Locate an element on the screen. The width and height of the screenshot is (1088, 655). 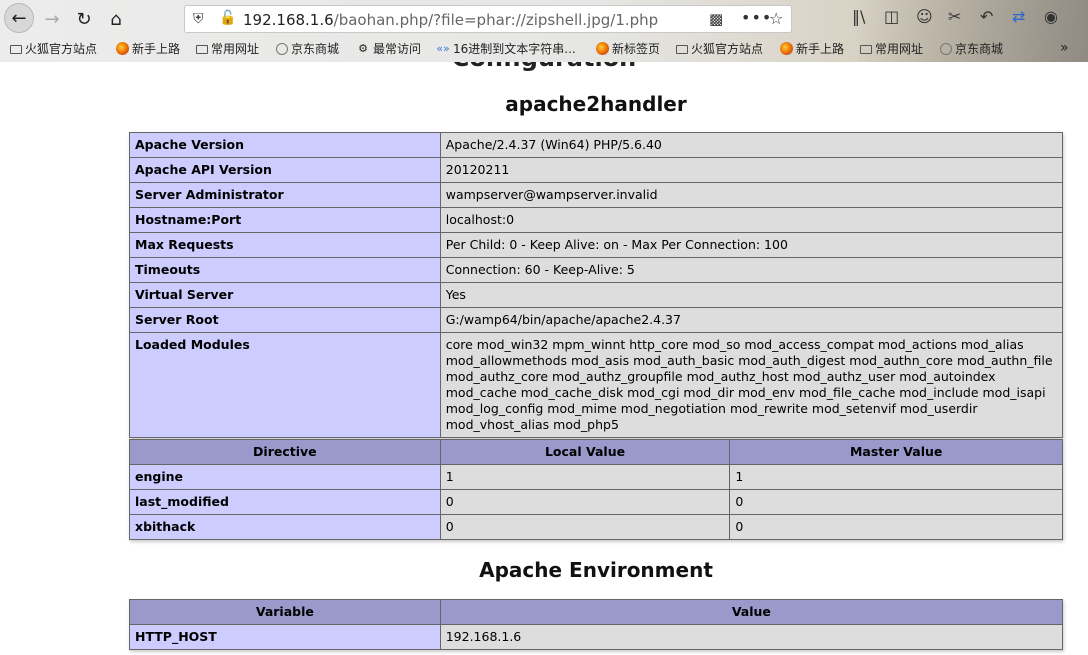
table-row: Timeouts Connection: 60 - Keep-Alive: 5 is located at coordinates (596, 270).